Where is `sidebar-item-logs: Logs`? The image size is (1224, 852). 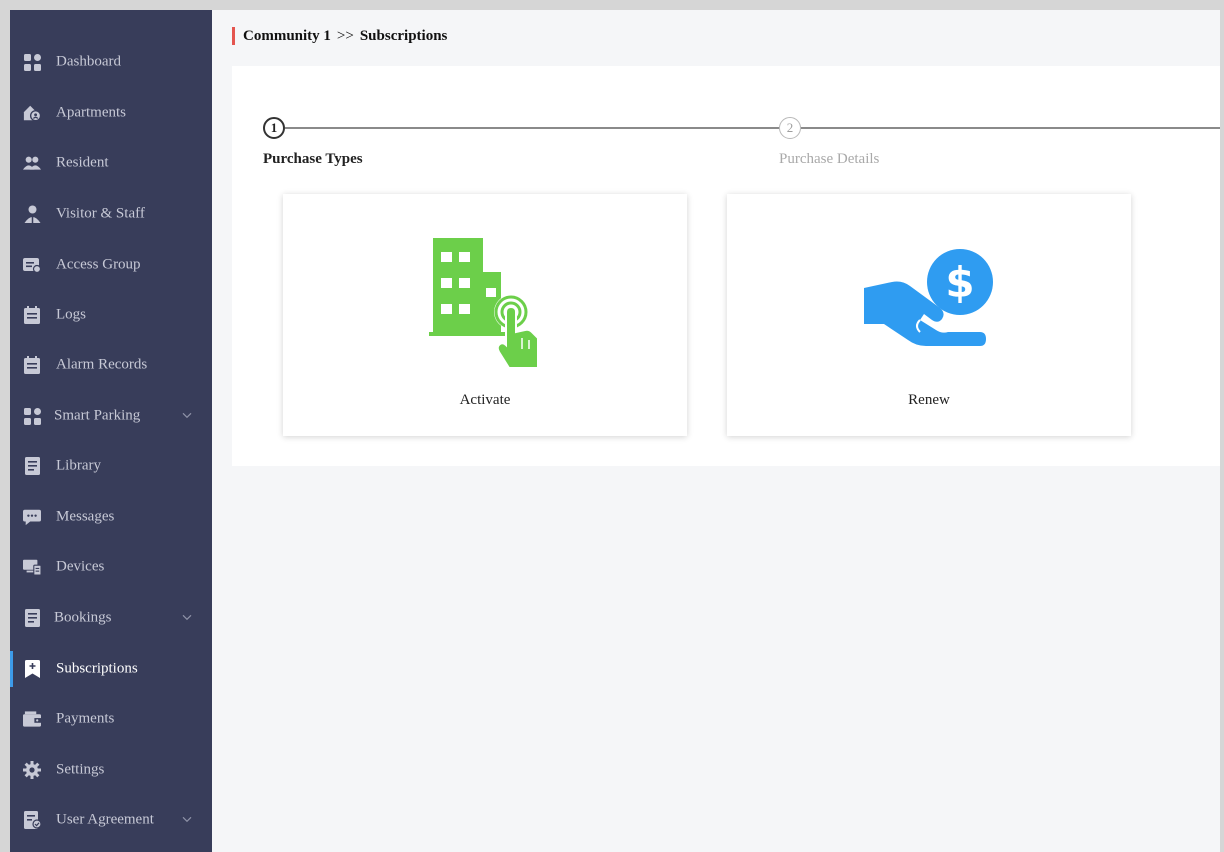 sidebar-item-logs: Logs is located at coordinates (111, 315).